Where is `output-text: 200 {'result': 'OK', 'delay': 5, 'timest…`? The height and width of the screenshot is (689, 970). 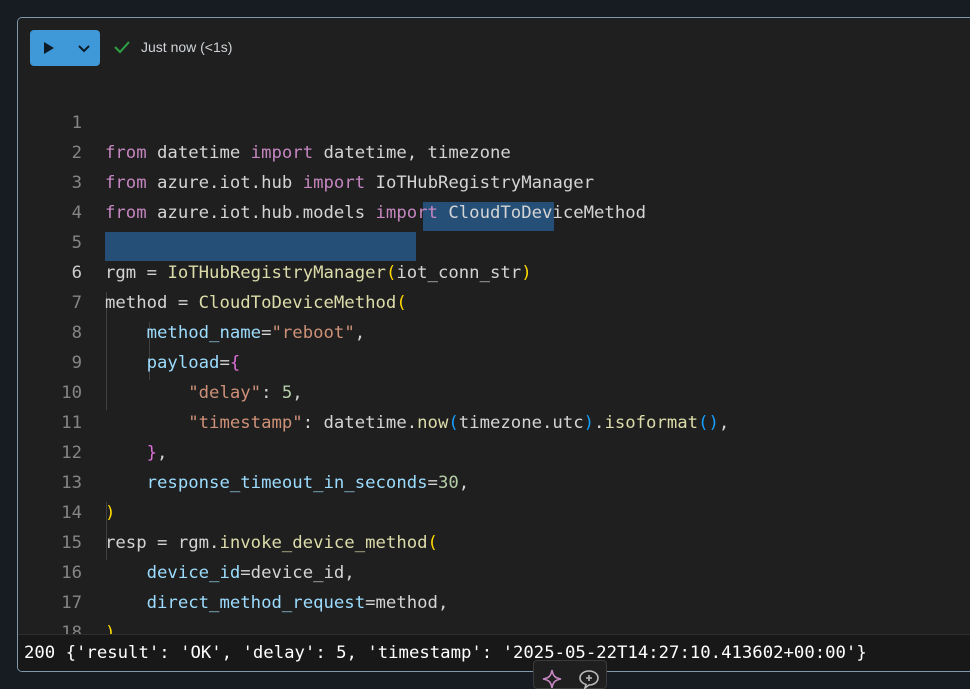
output-text: 200 {'result': 'OK', 'delay': 5, 'timest… is located at coordinates (445, 653).